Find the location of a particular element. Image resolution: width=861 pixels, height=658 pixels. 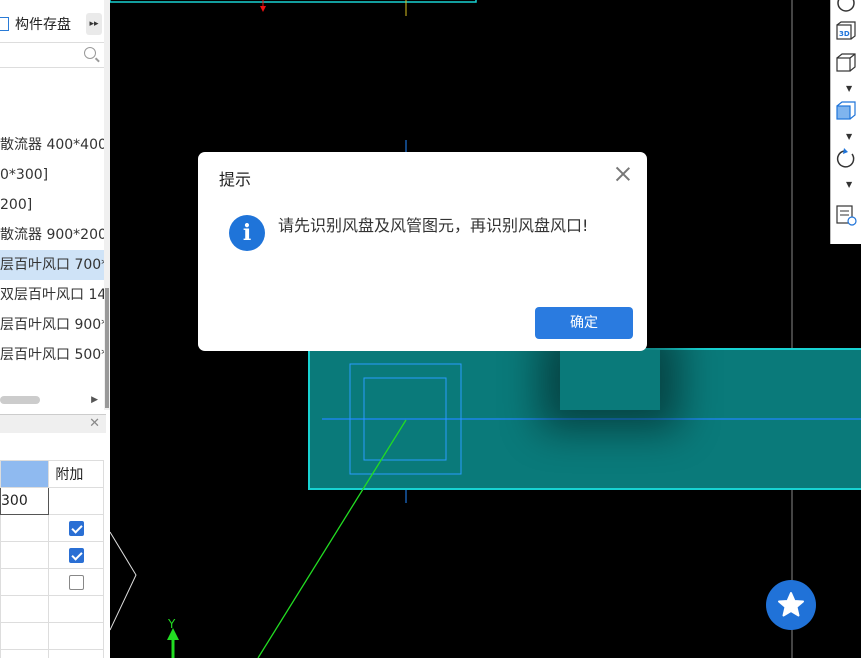

close-icon: ✕ is located at coordinates (94, 424).